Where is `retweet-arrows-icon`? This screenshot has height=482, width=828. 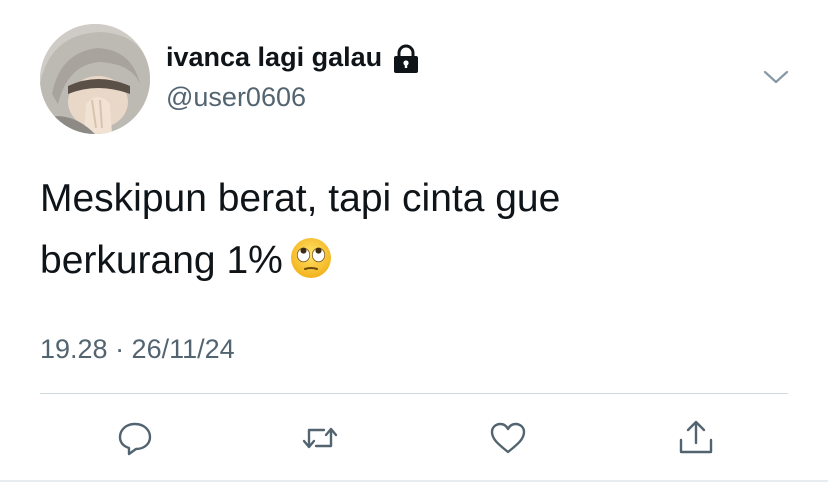
retweet-arrows-icon is located at coordinates (320, 438).